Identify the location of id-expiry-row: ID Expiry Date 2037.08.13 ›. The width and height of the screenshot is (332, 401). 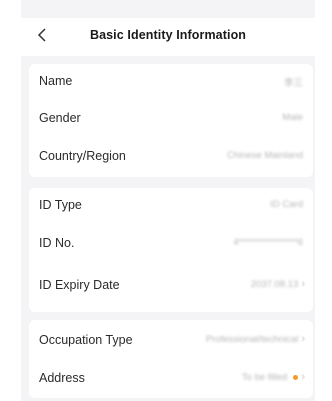
(171, 286).